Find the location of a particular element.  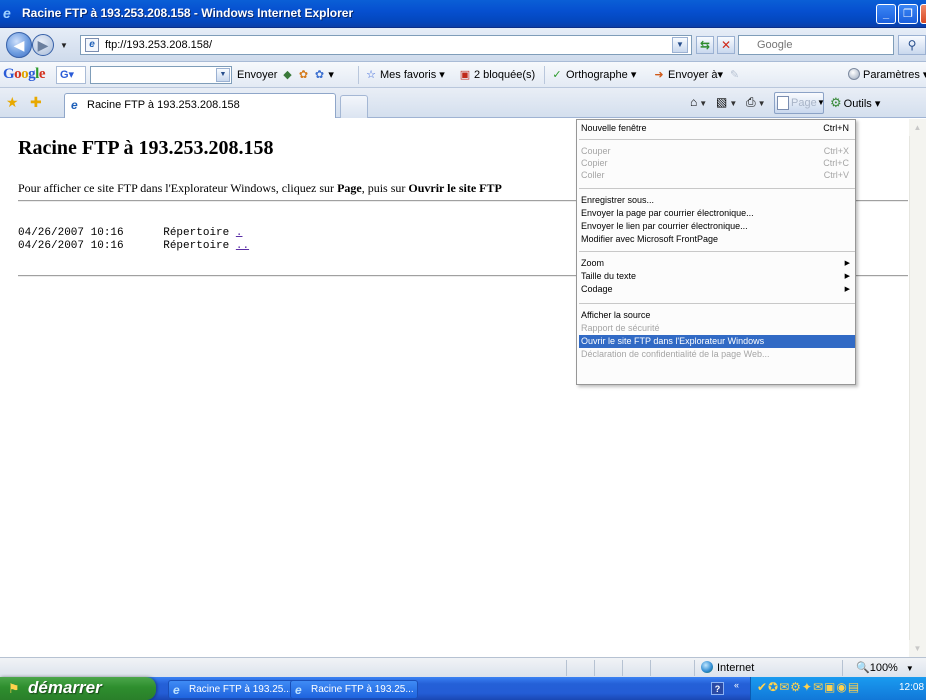

stop-button: ✕ is located at coordinates (726, 45).